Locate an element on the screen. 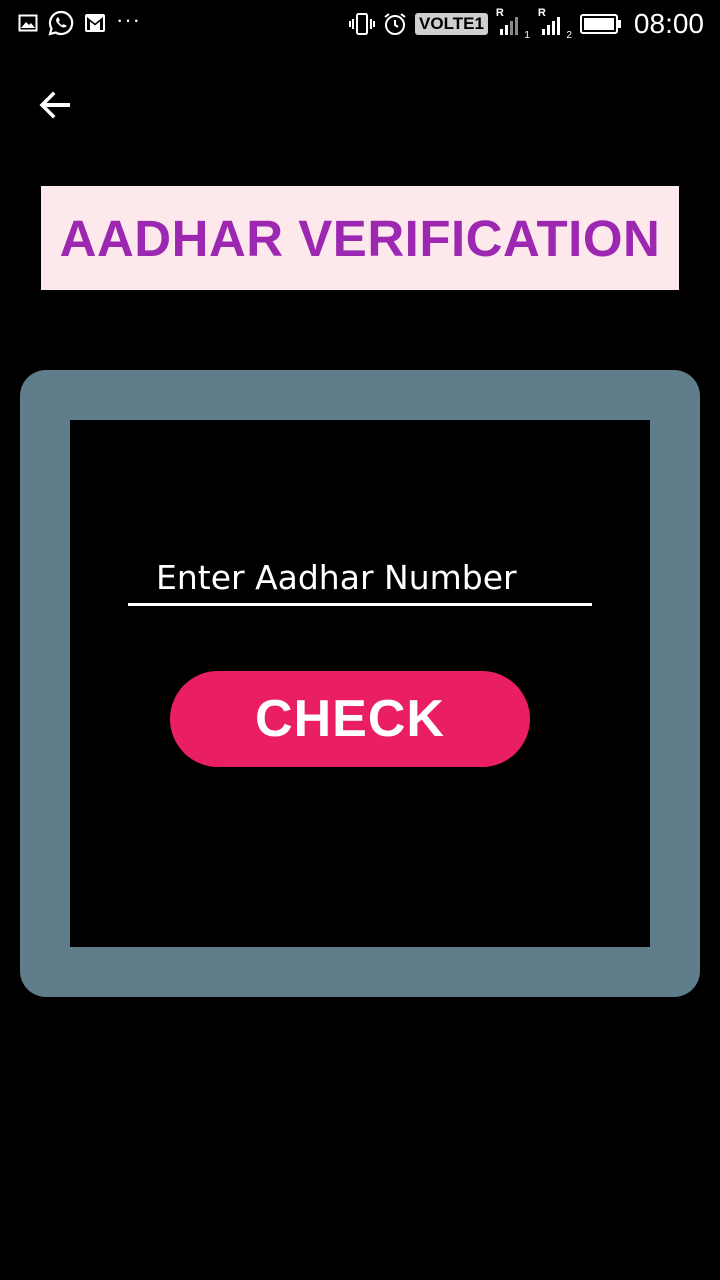  status-bar: ··· VOLTE1 R 1 R 2 08:00 is located at coordinates (360, 25).